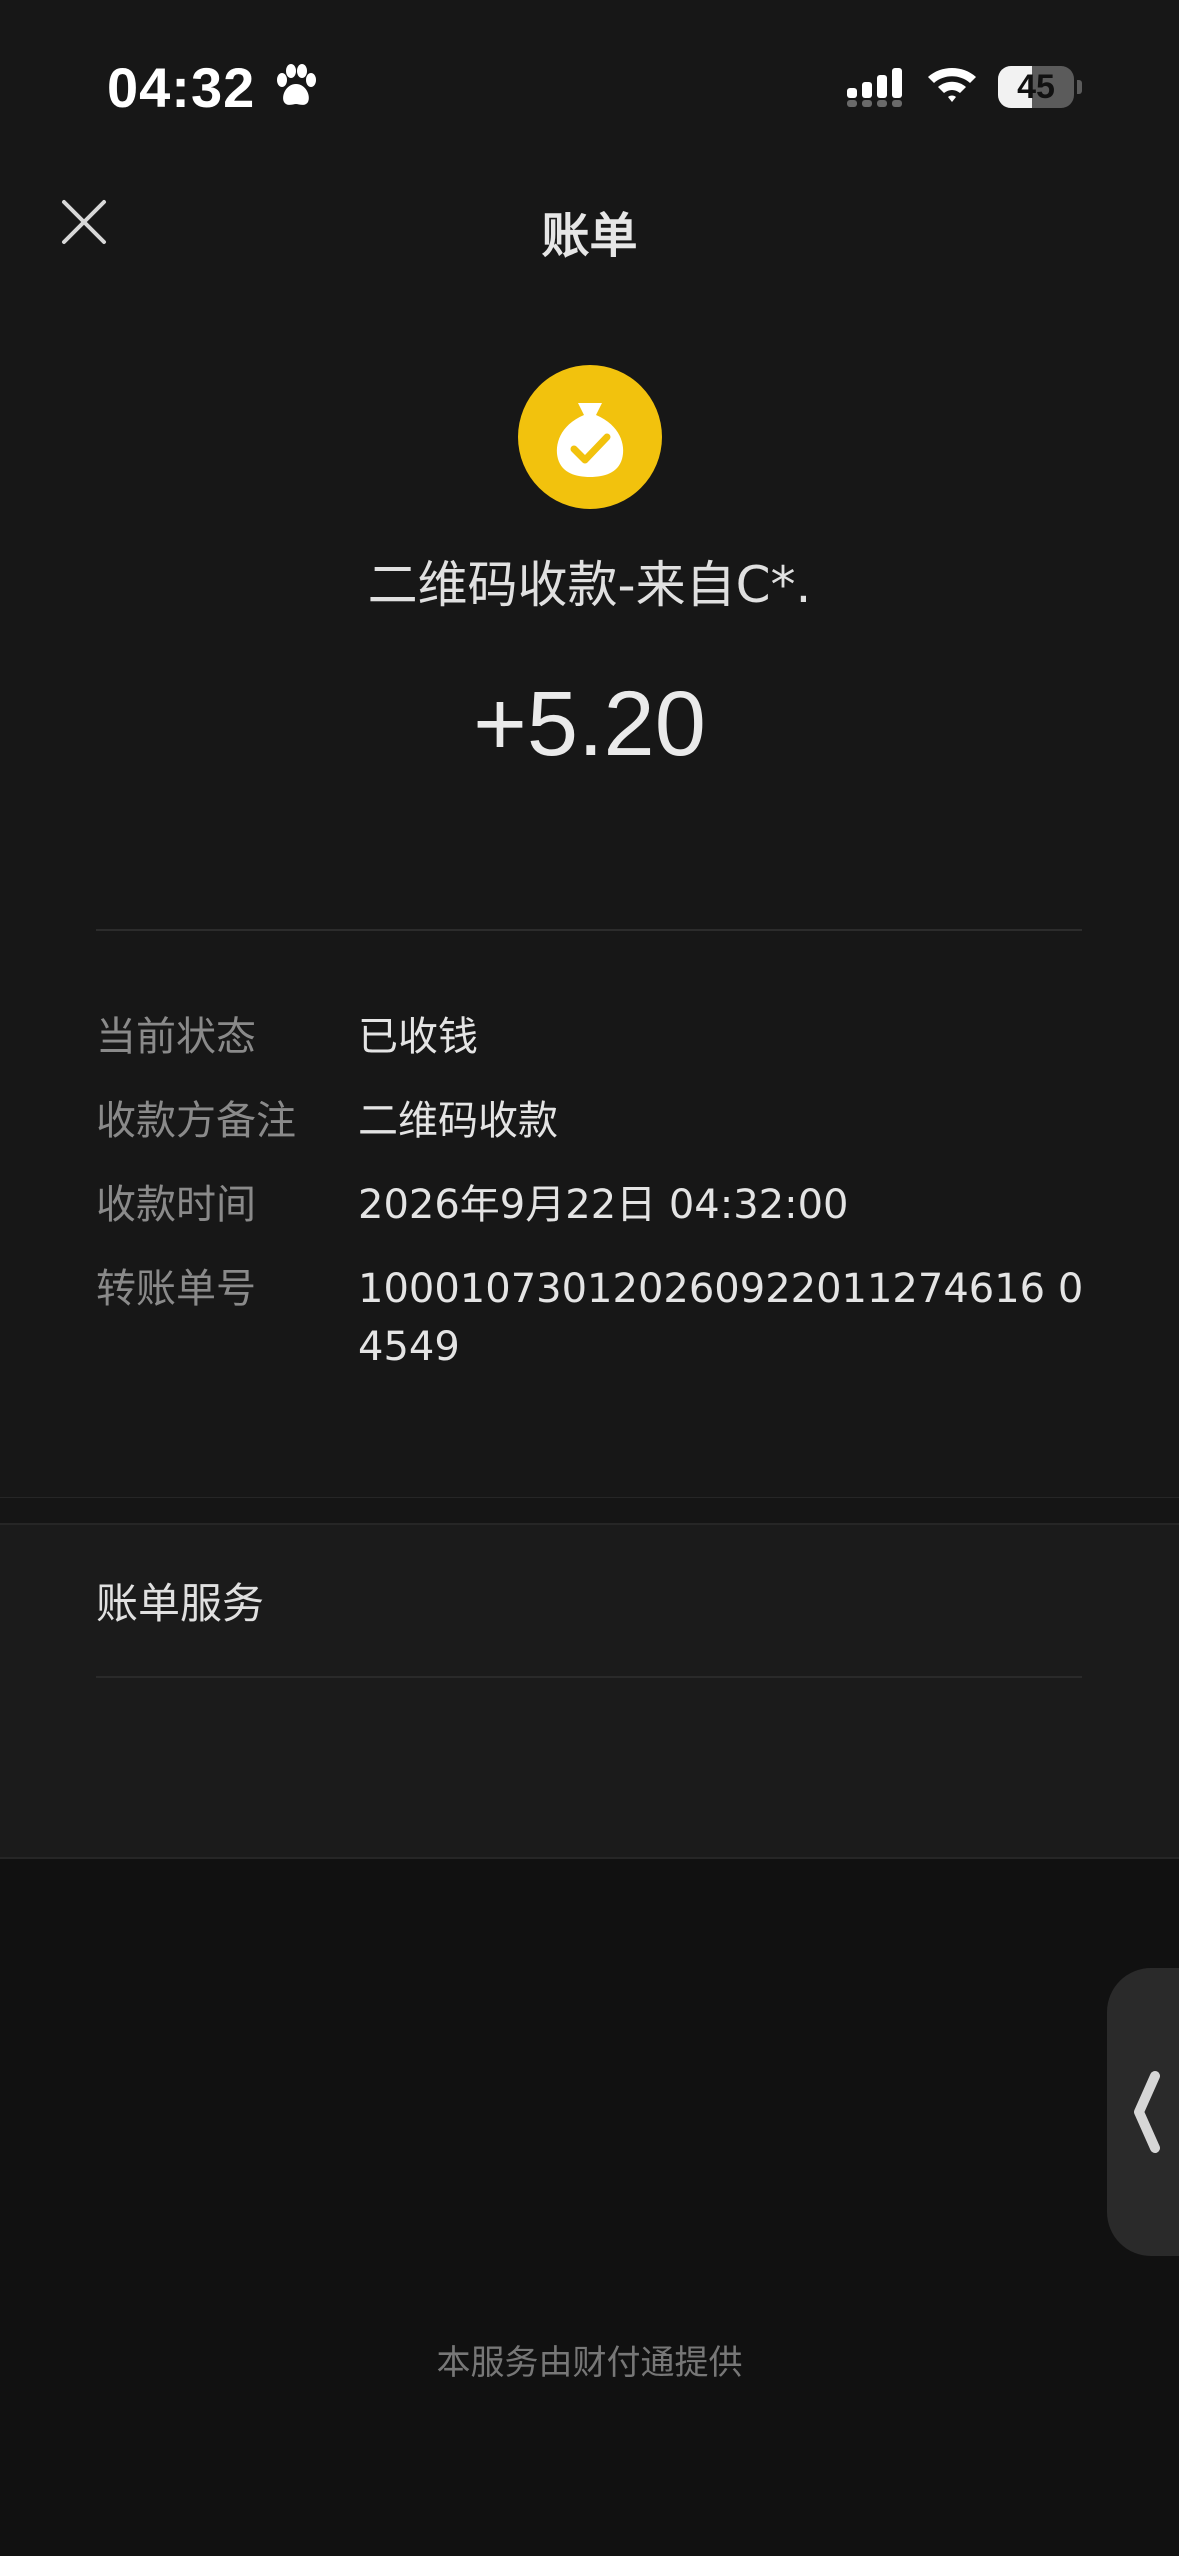 This screenshot has width=1179, height=2556. I want to click on detail-label: 收款时间, so click(176, 1205).